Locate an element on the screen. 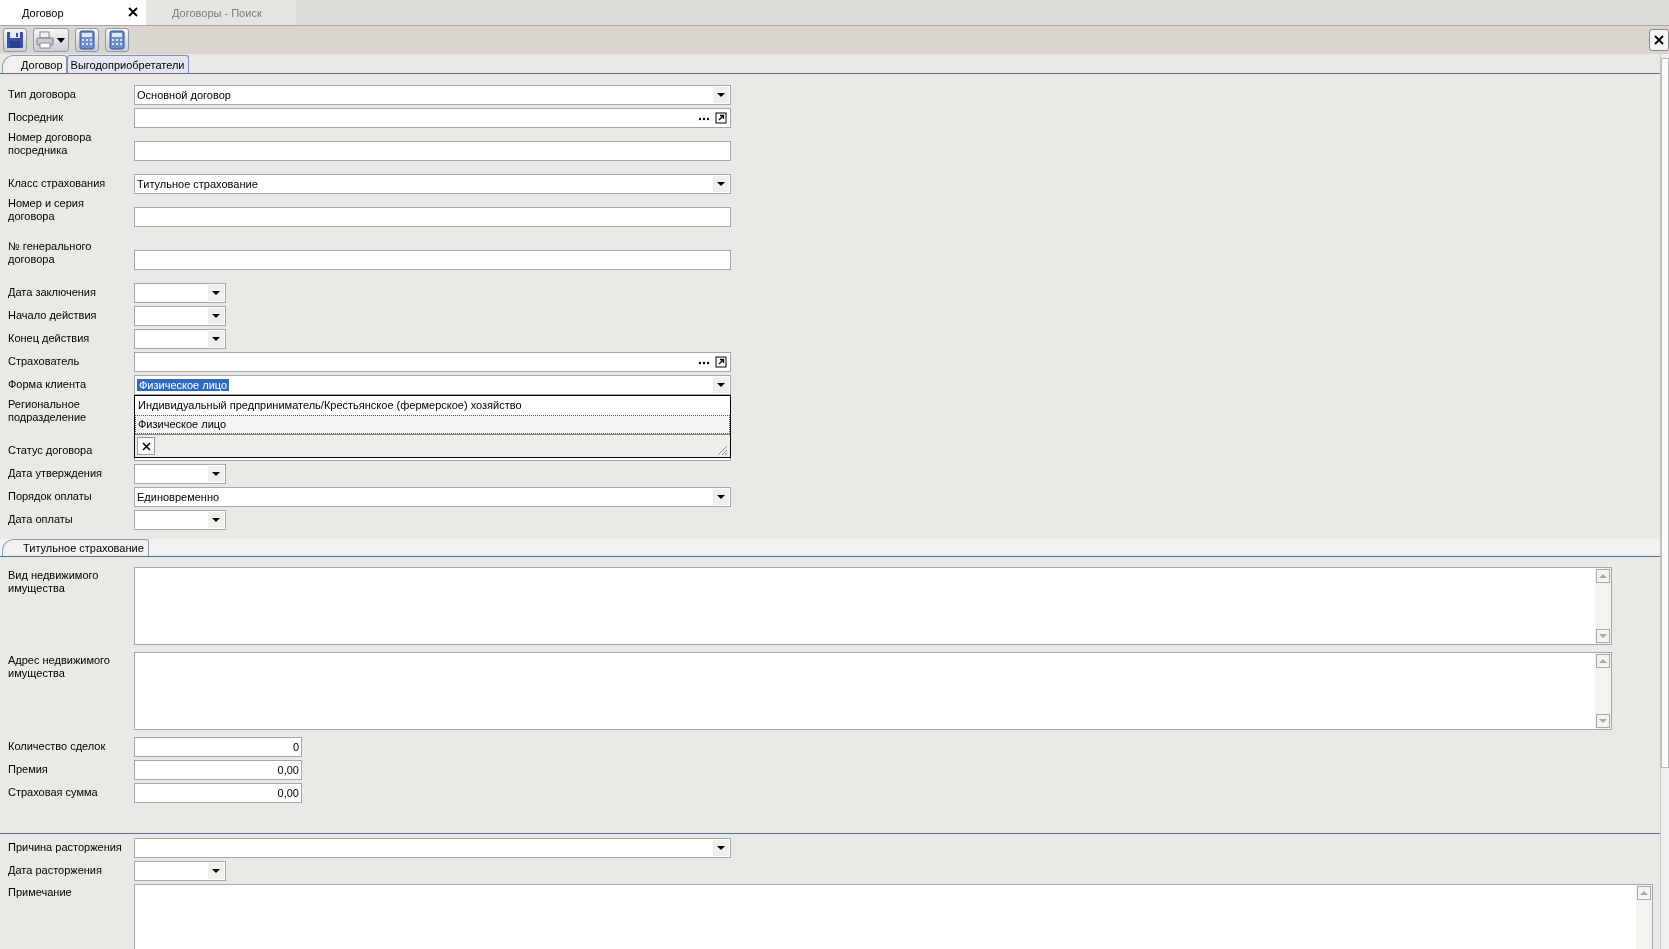 The width and height of the screenshot is (1669, 949). dropdown-field: Основной договор is located at coordinates (432, 95).